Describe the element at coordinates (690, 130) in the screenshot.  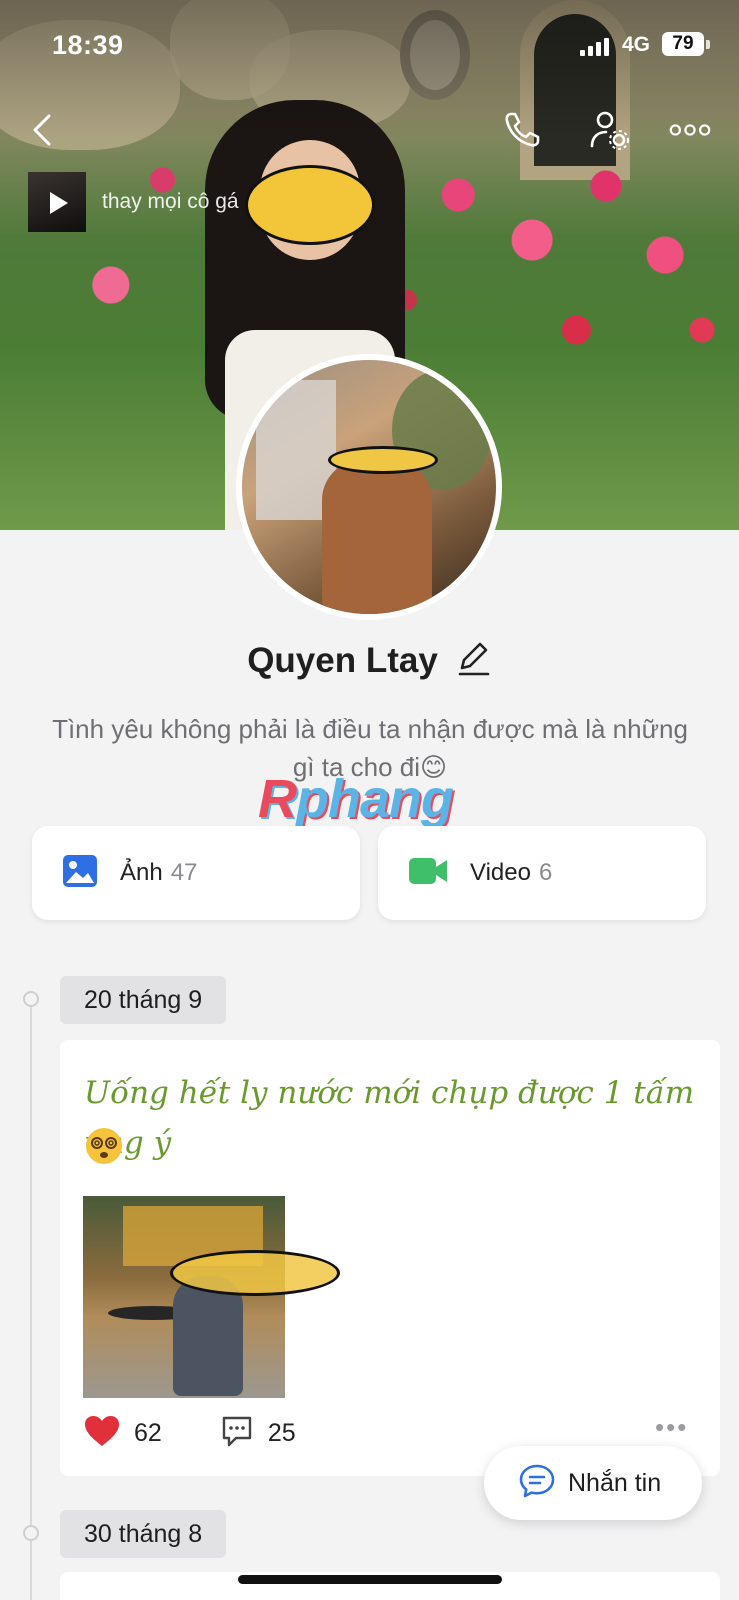
I see `more-icon` at that location.